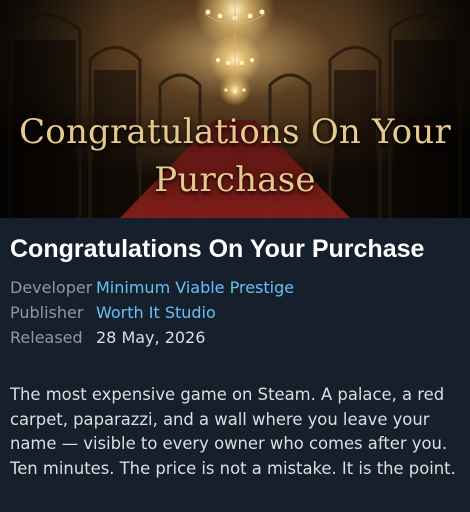 Image resolution: width=470 pixels, height=512 pixels. I want to click on release-date: 28 May, 2026, so click(151, 337).